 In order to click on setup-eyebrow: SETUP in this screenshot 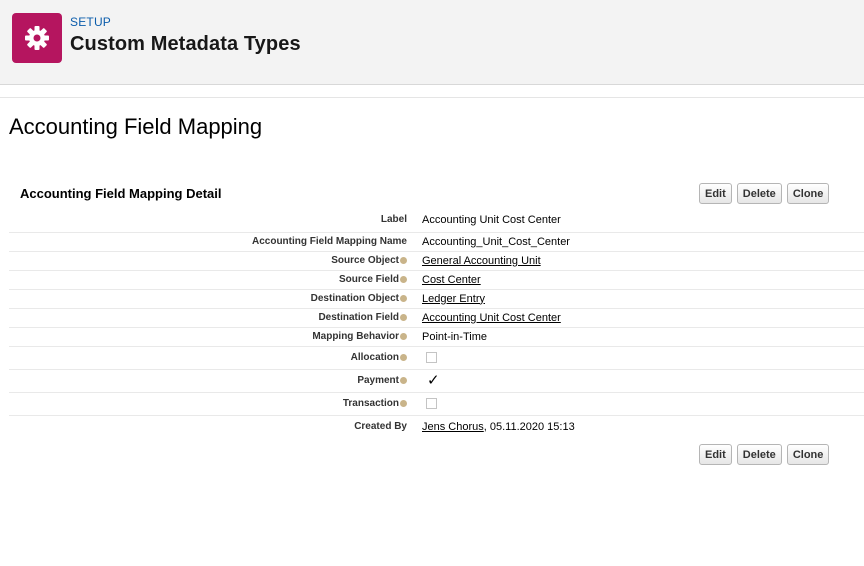, I will do `click(90, 22)`.